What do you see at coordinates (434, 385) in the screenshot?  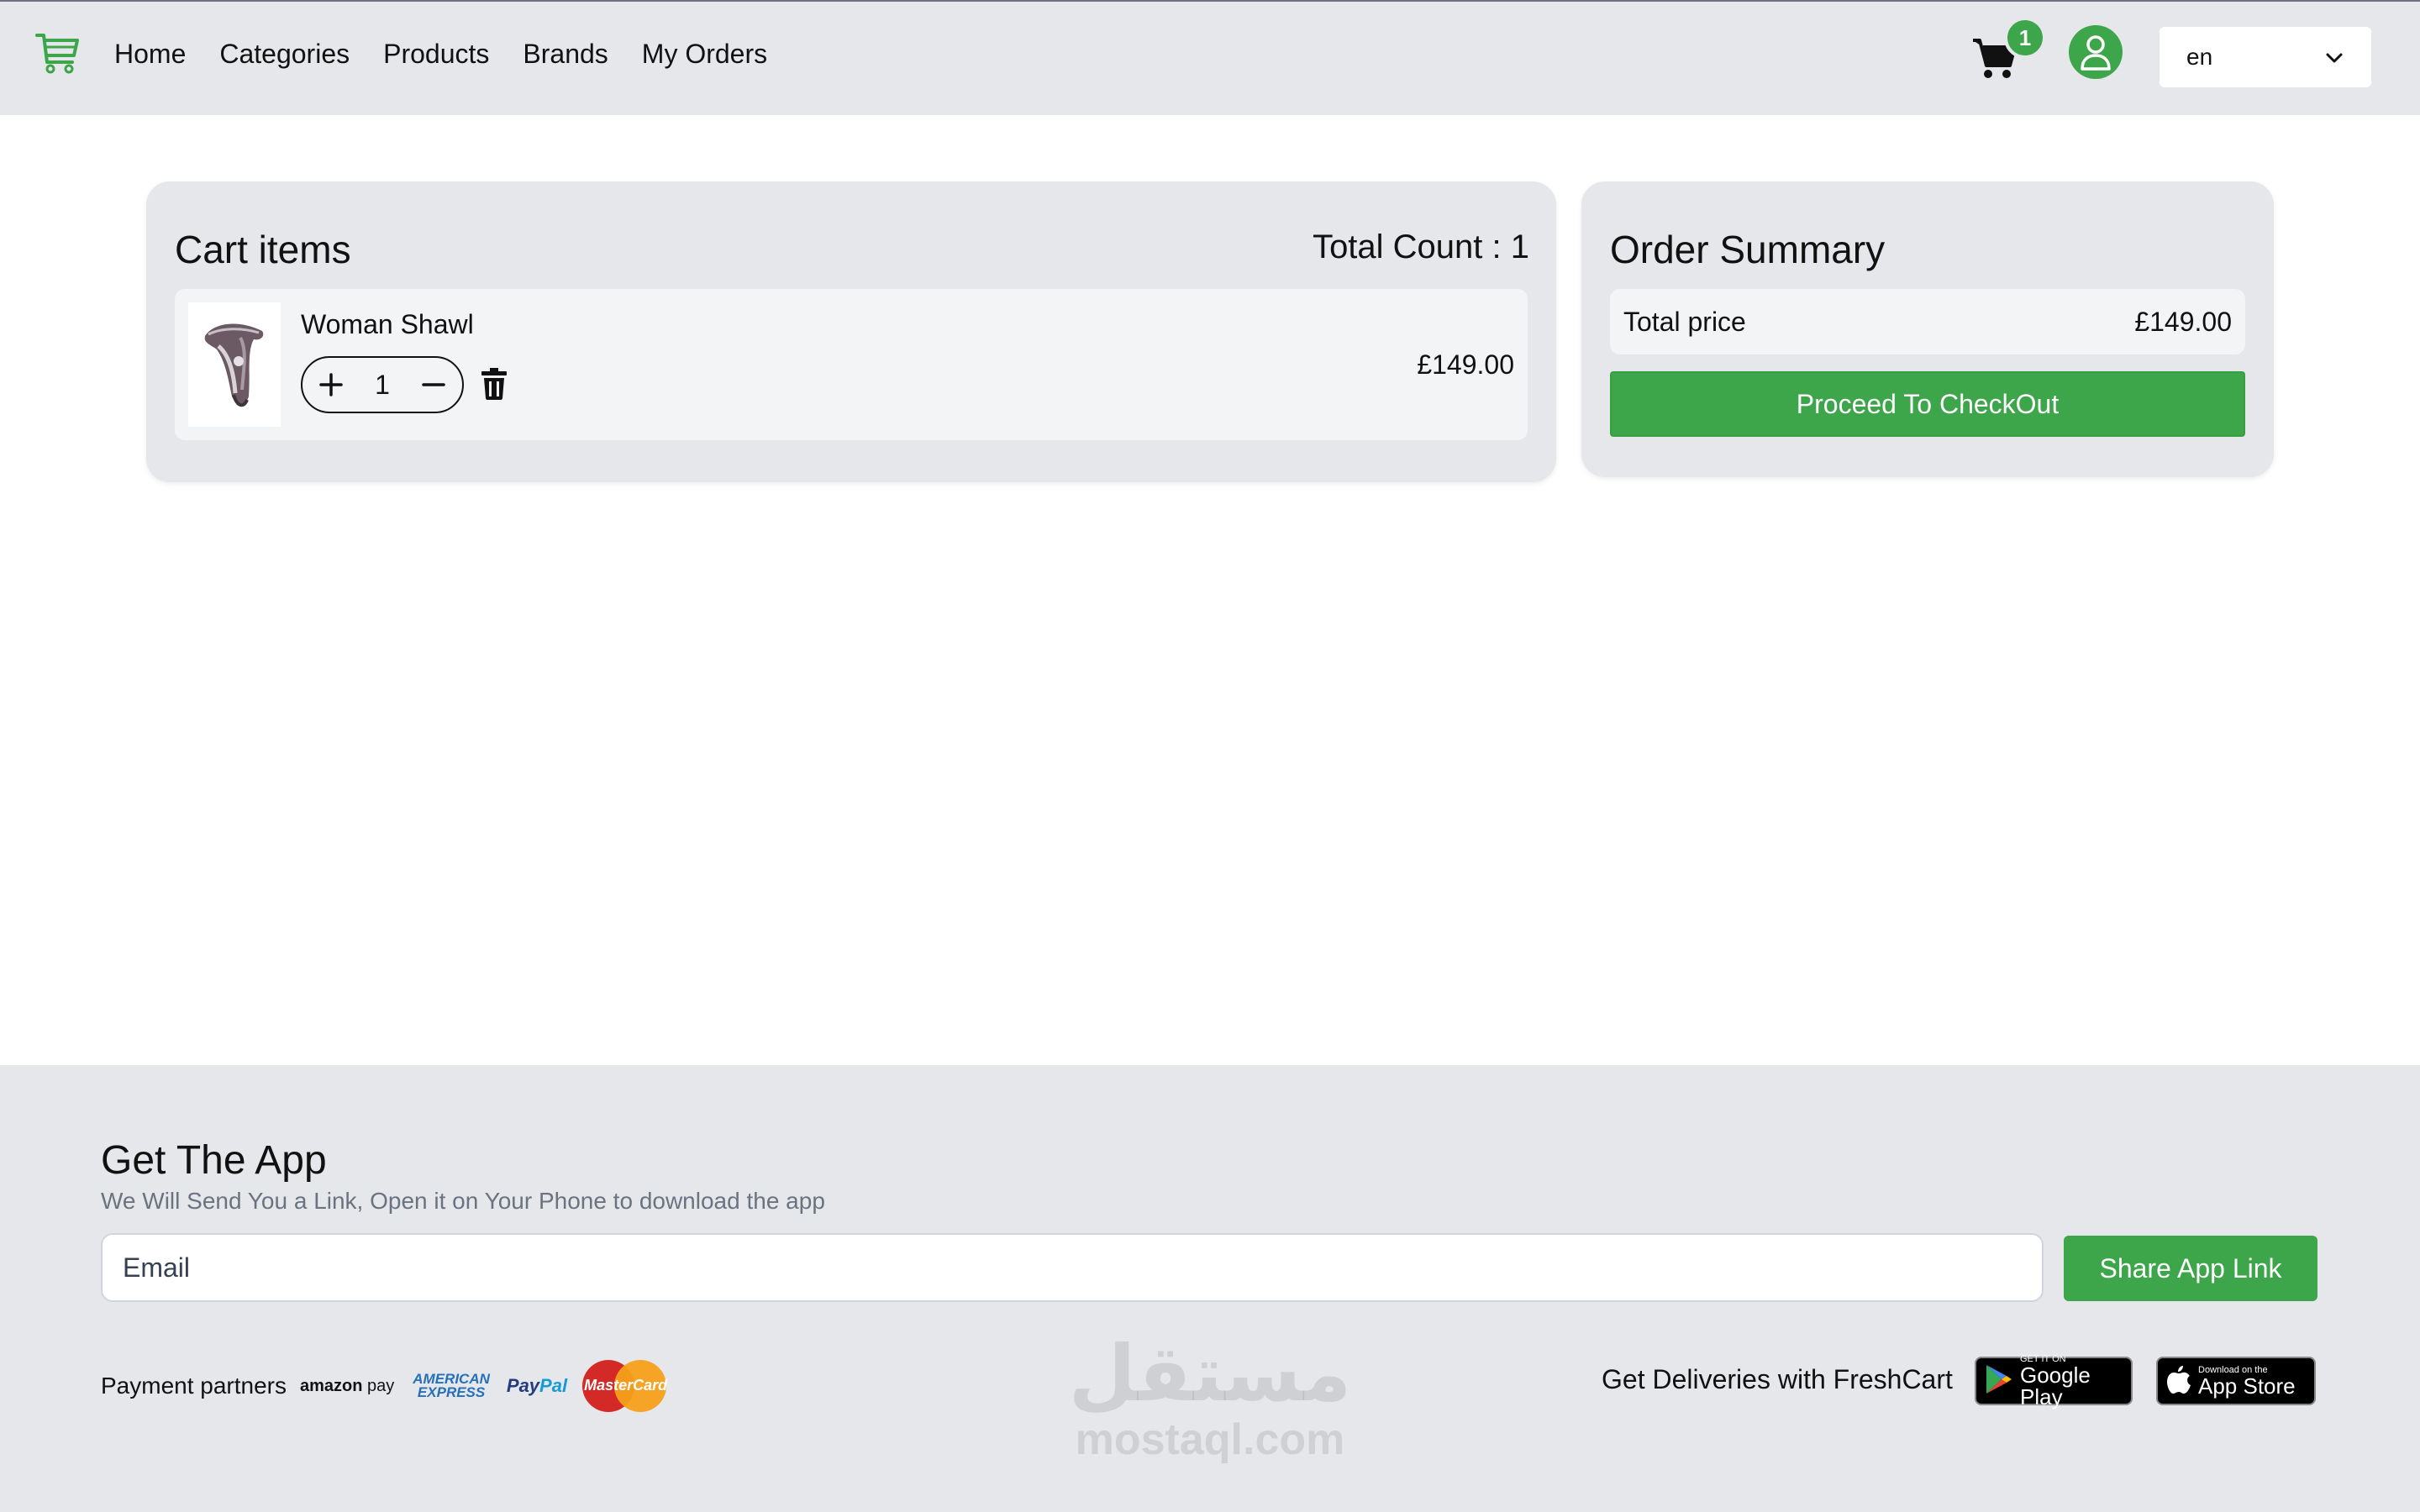 I see `minus-icon` at bounding box center [434, 385].